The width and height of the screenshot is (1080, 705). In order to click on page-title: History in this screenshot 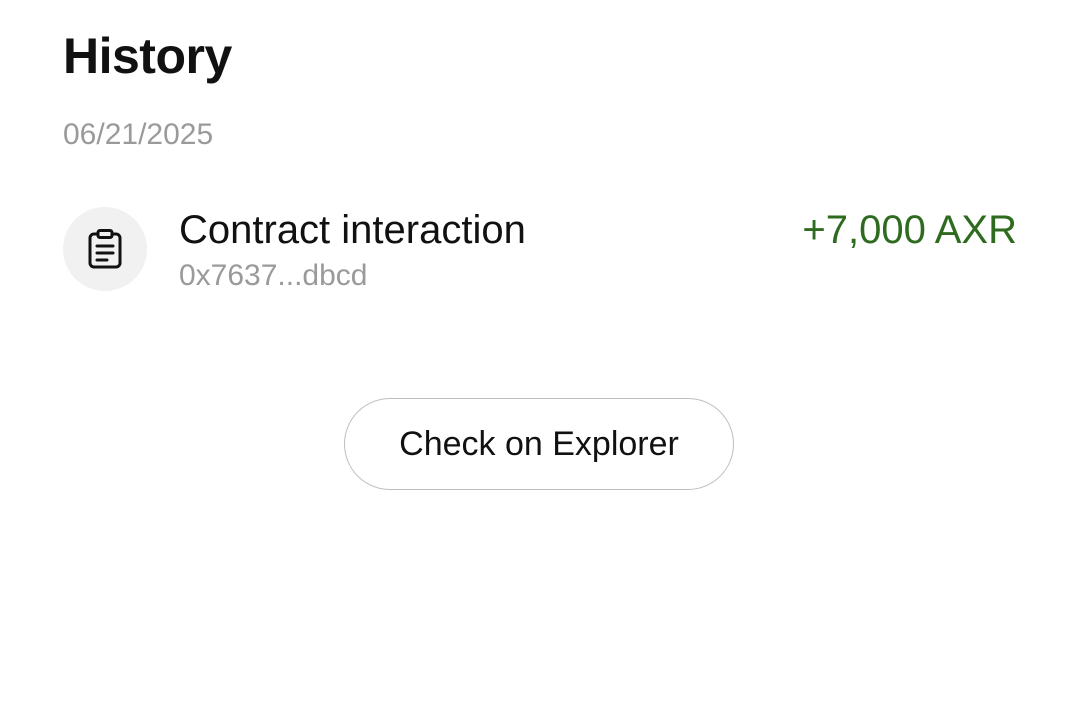, I will do `click(147, 56)`.